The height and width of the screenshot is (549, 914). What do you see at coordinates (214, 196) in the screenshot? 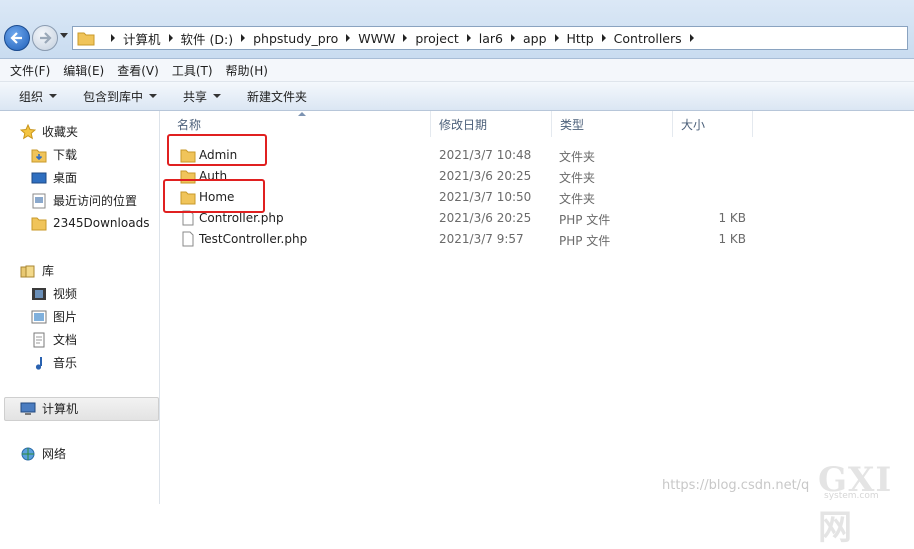
I see `highlight-box-home` at bounding box center [214, 196].